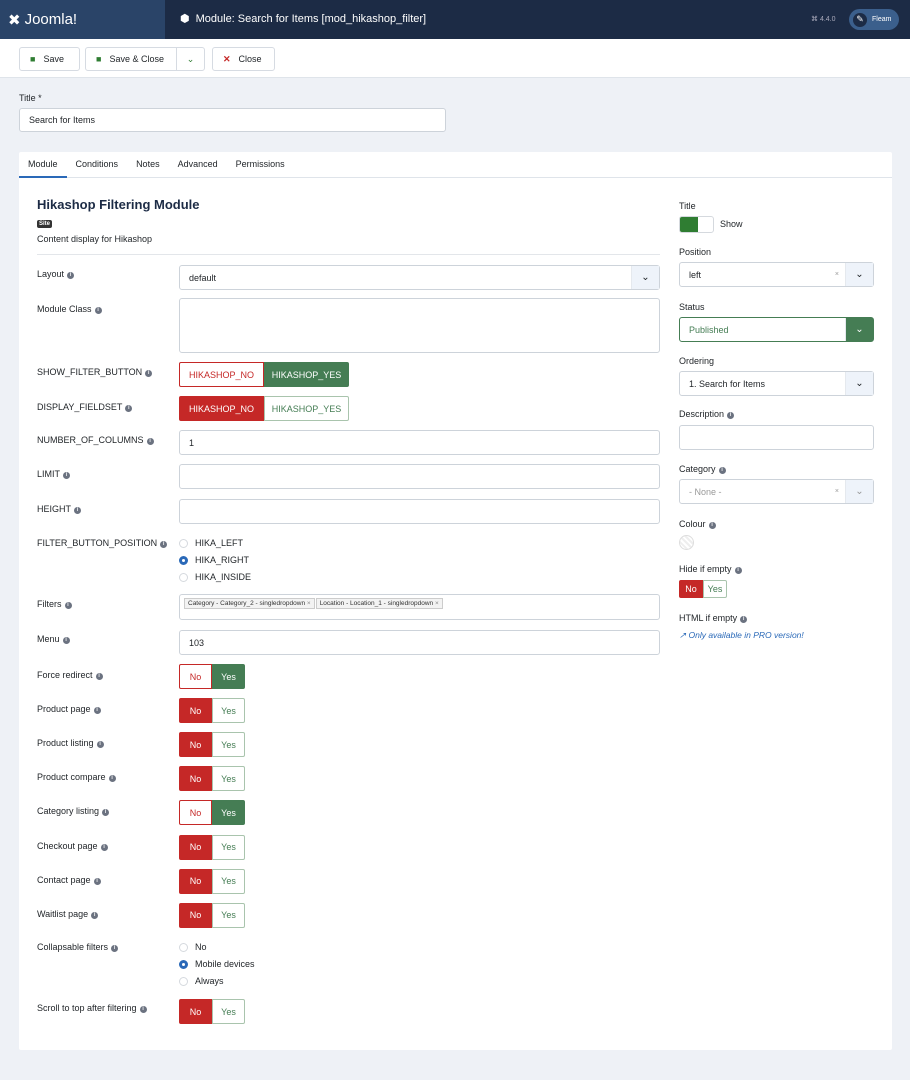 This screenshot has width=910, height=1080. I want to click on checkout-page-yes-option: Yes, so click(228, 847).